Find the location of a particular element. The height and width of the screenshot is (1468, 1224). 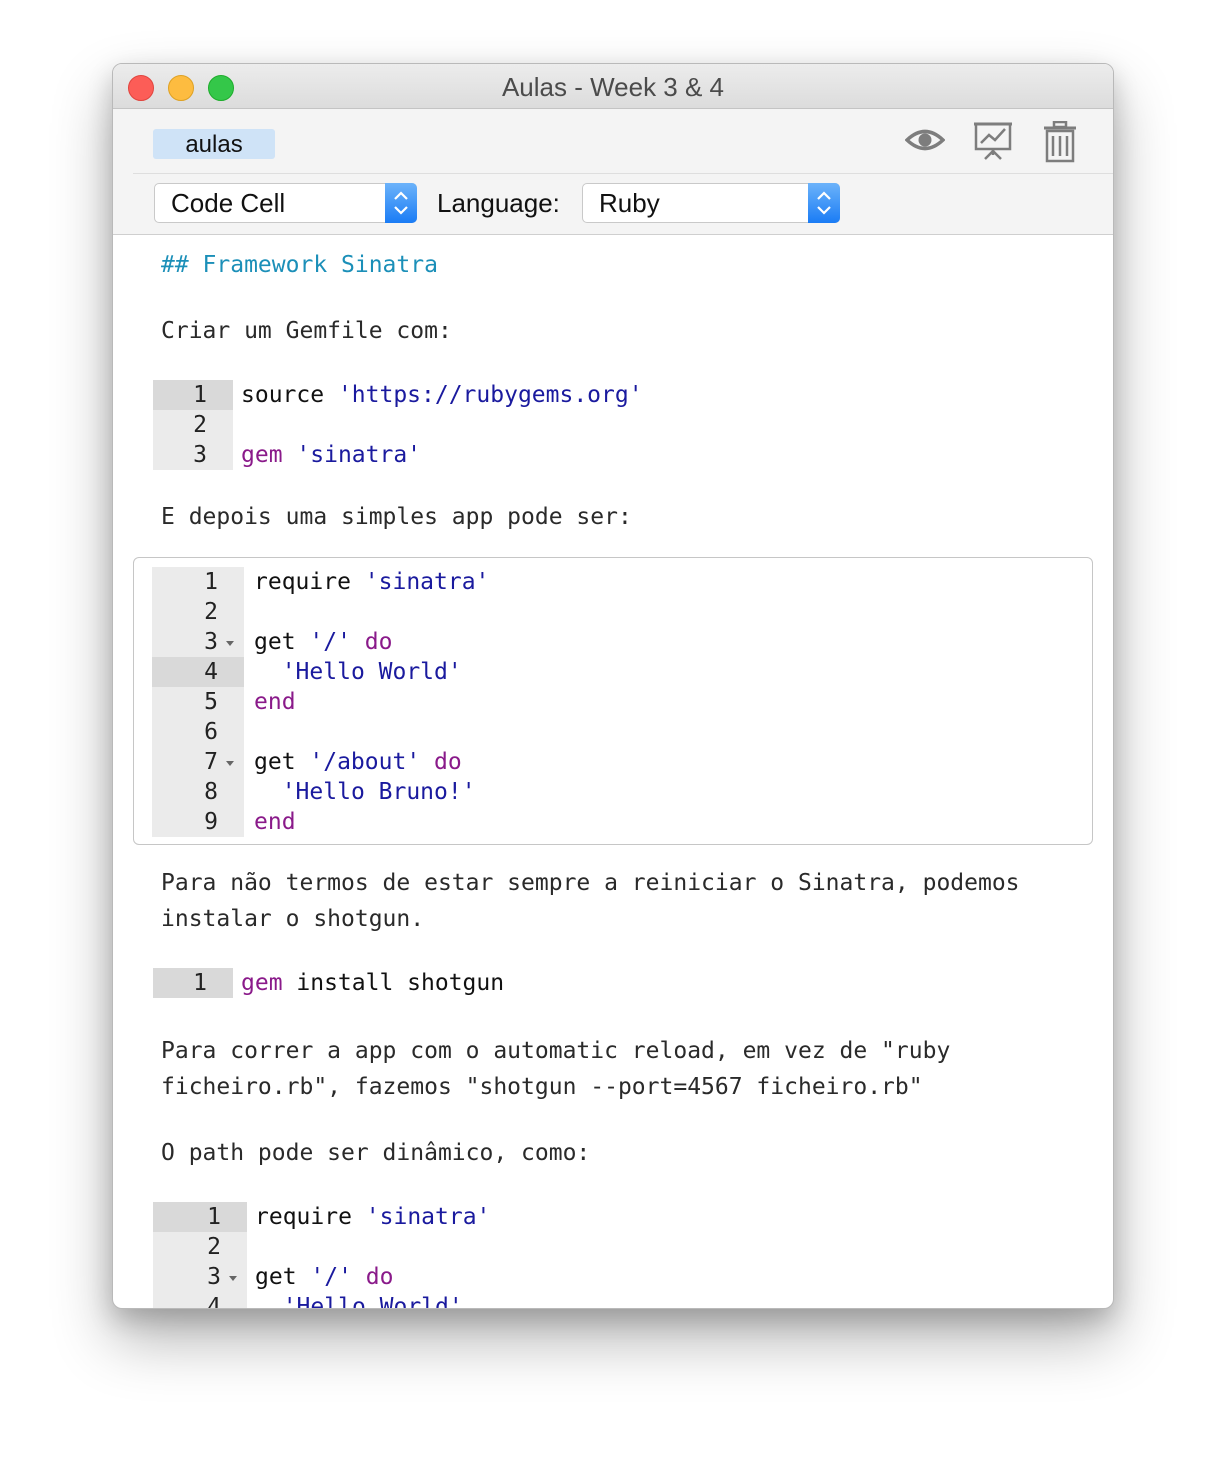

code-text: source is located at coordinates (289, 395).